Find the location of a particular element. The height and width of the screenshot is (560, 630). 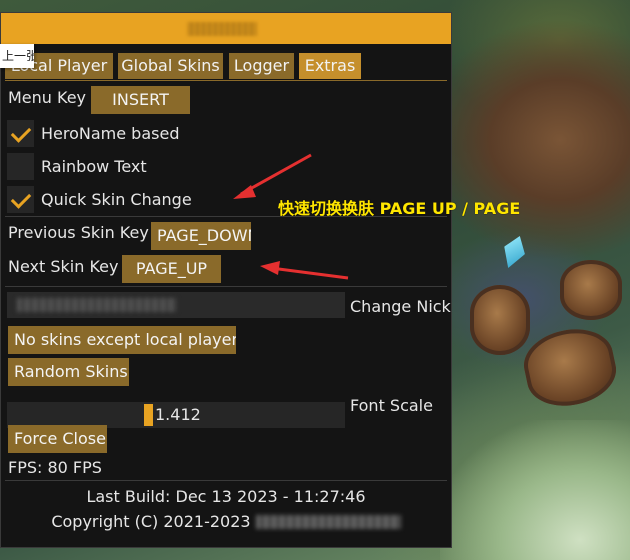

blurred-nick is located at coordinates (97, 305).